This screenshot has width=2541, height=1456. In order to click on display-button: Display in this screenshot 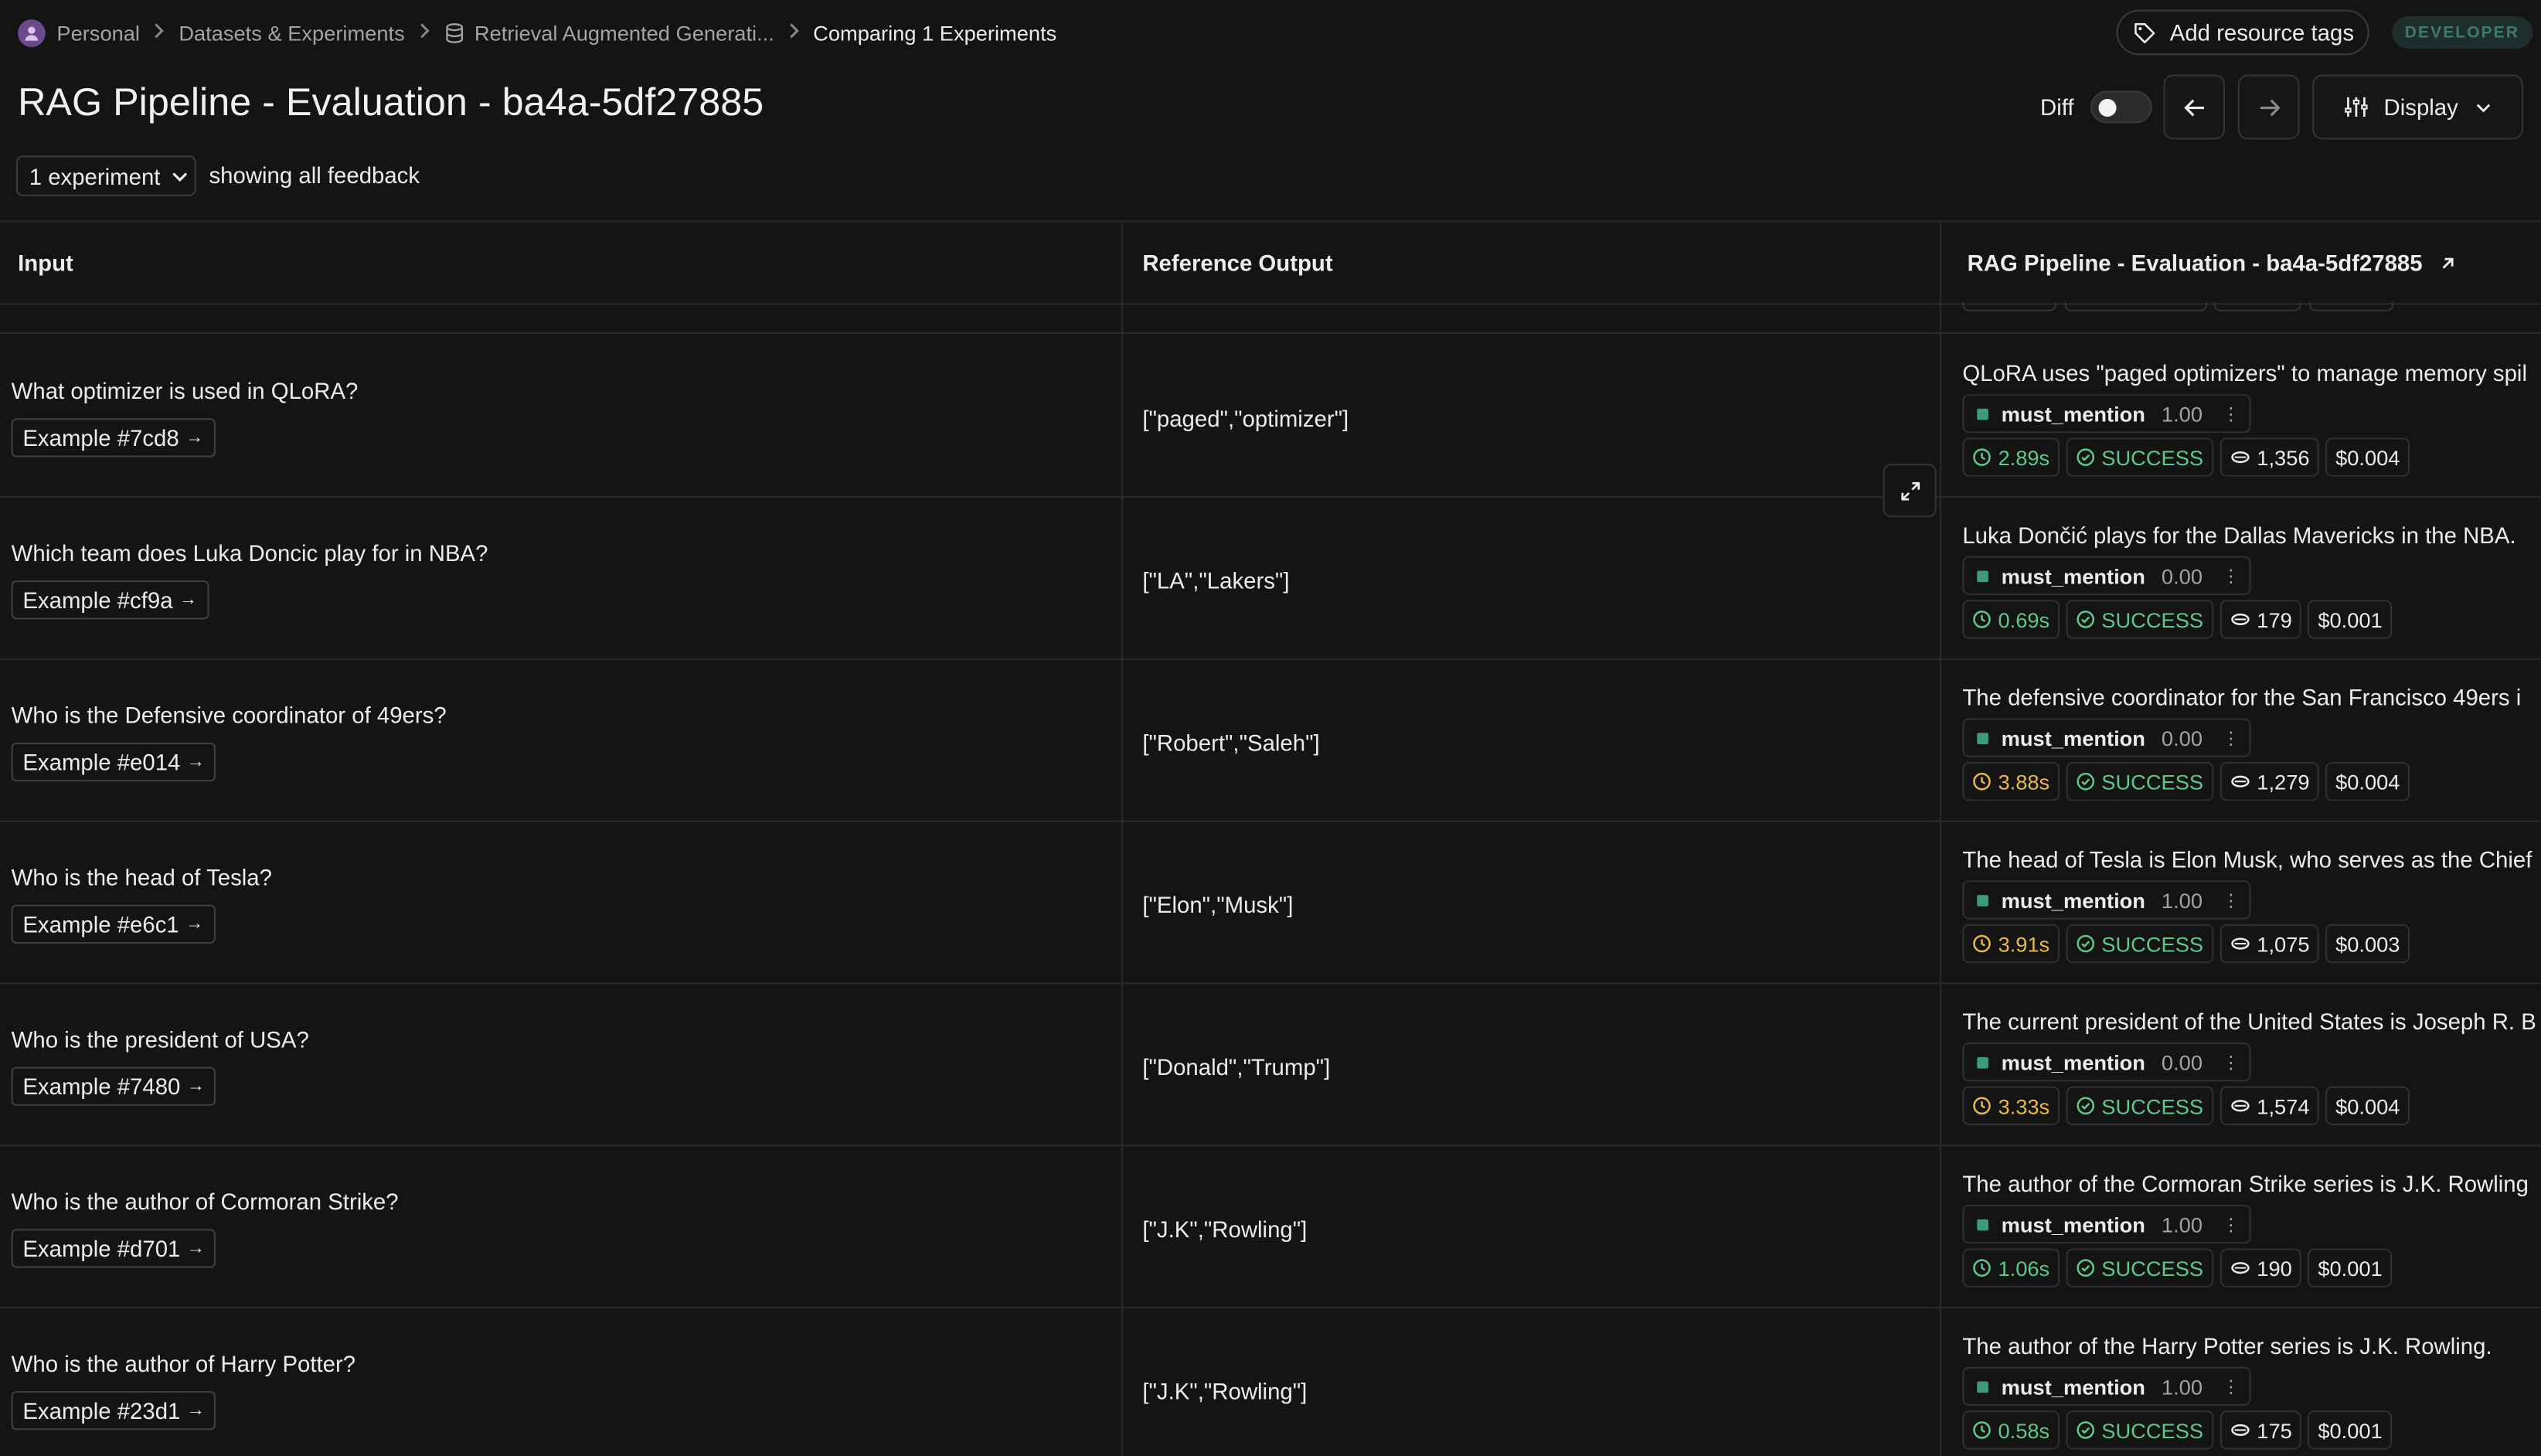, I will do `click(2417, 107)`.